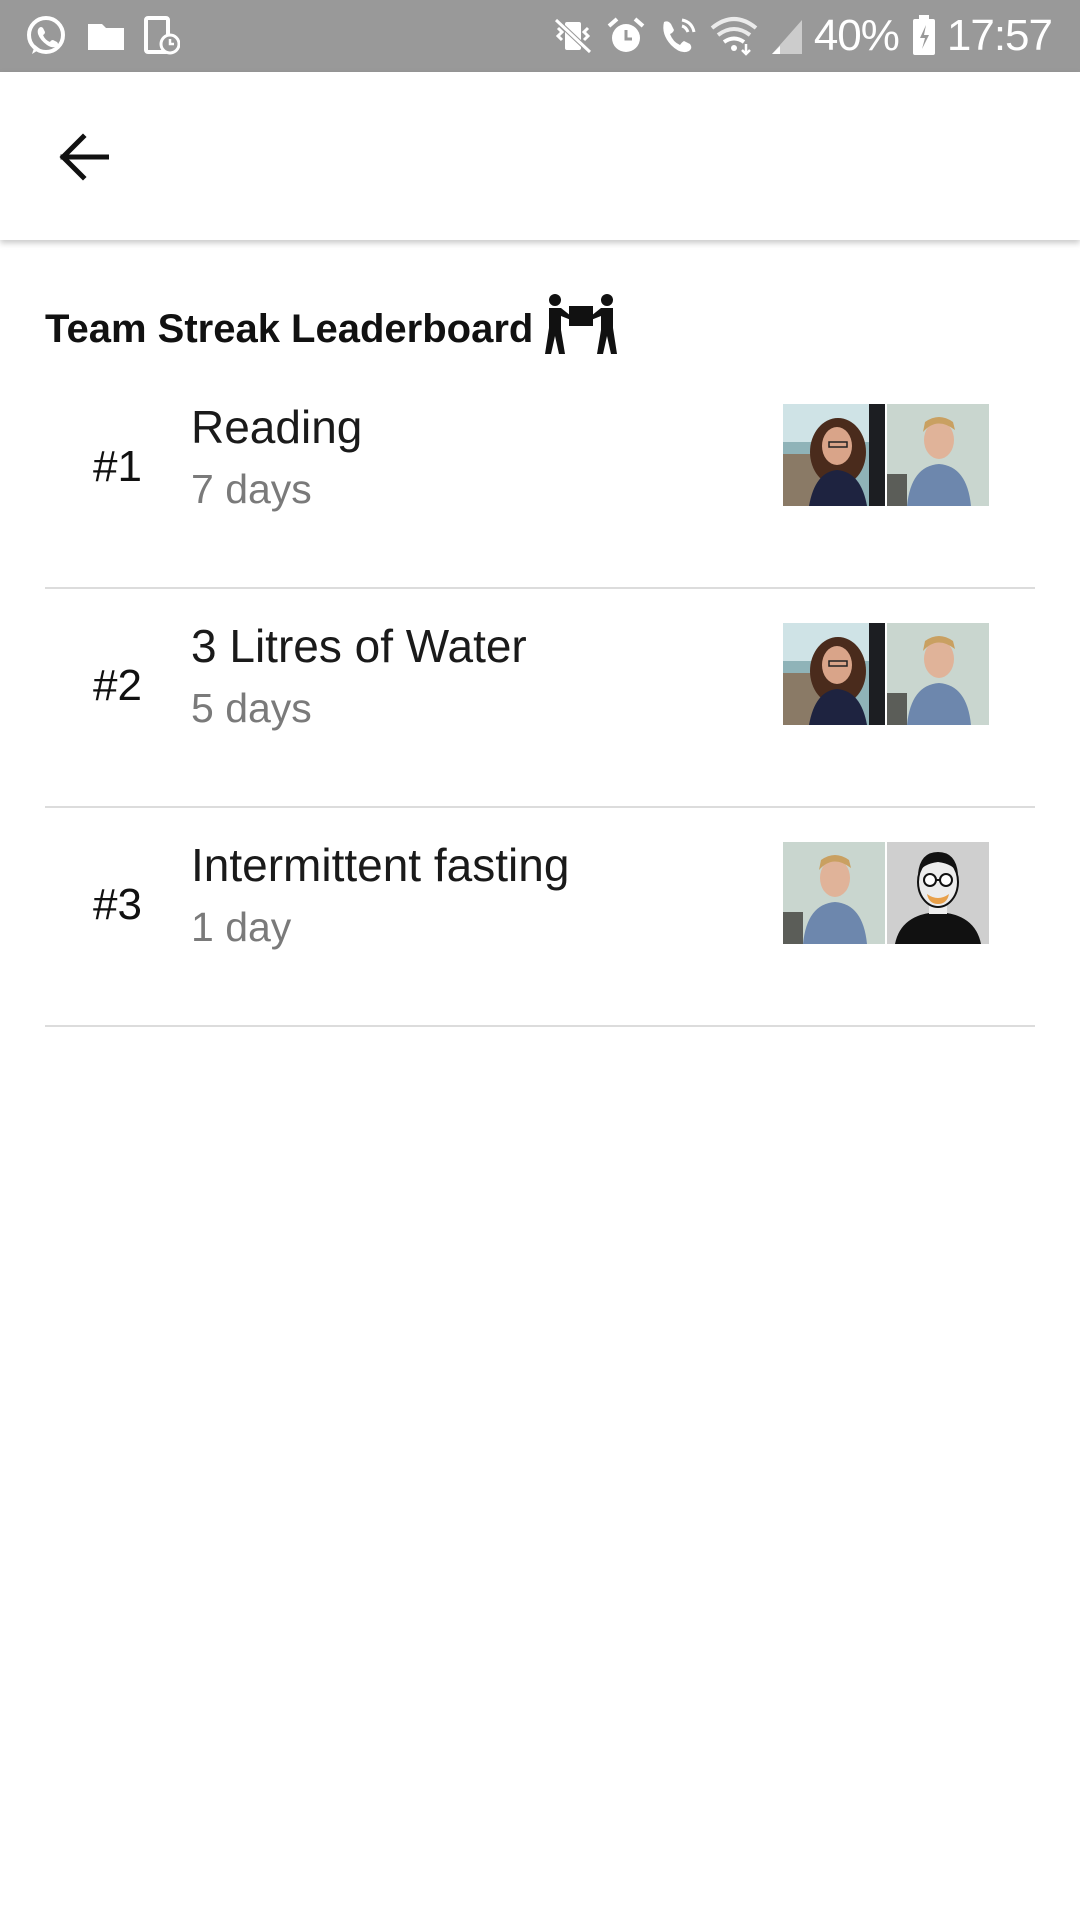 The height and width of the screenshot is (1920, 1080). Describe the element at coordinates (117, 904) in the screenshot. I see `rank-label: #3` at that location.